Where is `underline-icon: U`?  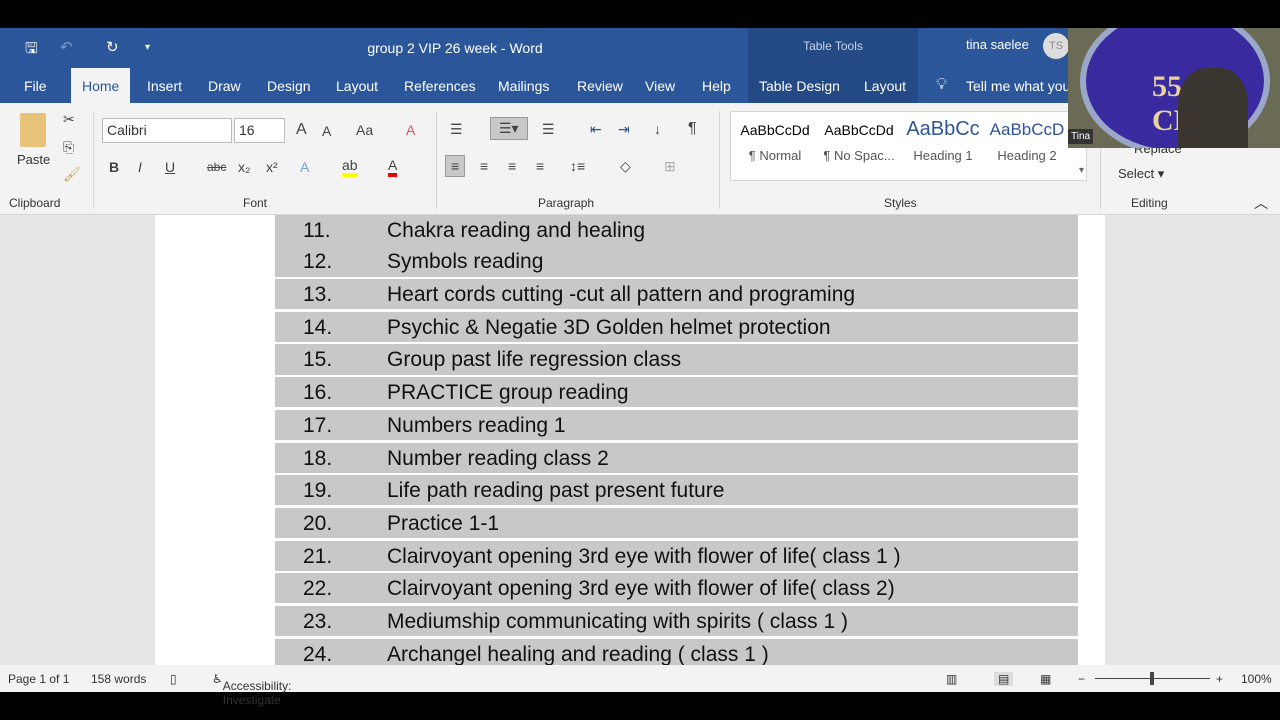 underline-icon: U is located at coordinates (170, 167).